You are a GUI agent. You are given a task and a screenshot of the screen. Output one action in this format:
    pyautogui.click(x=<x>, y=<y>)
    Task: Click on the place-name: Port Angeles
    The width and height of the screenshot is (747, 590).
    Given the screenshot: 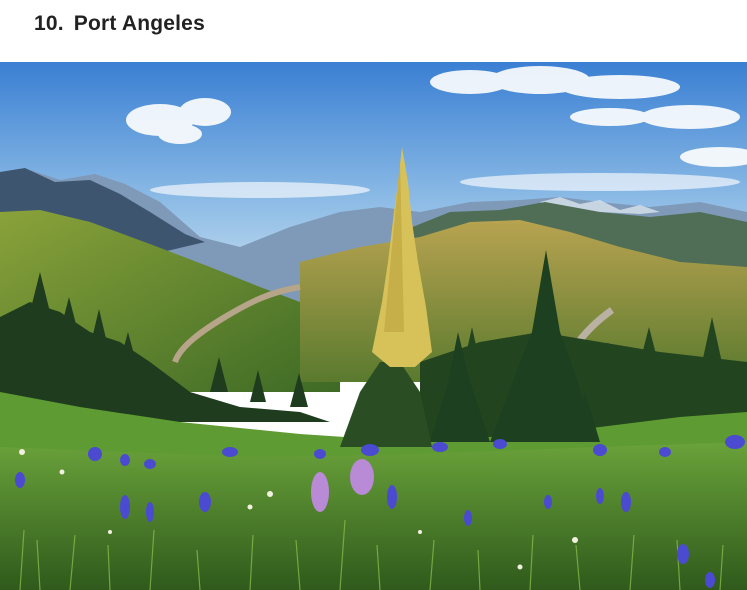 What is the action you would take?
    pyautogui.click(x=139, y=23)
    